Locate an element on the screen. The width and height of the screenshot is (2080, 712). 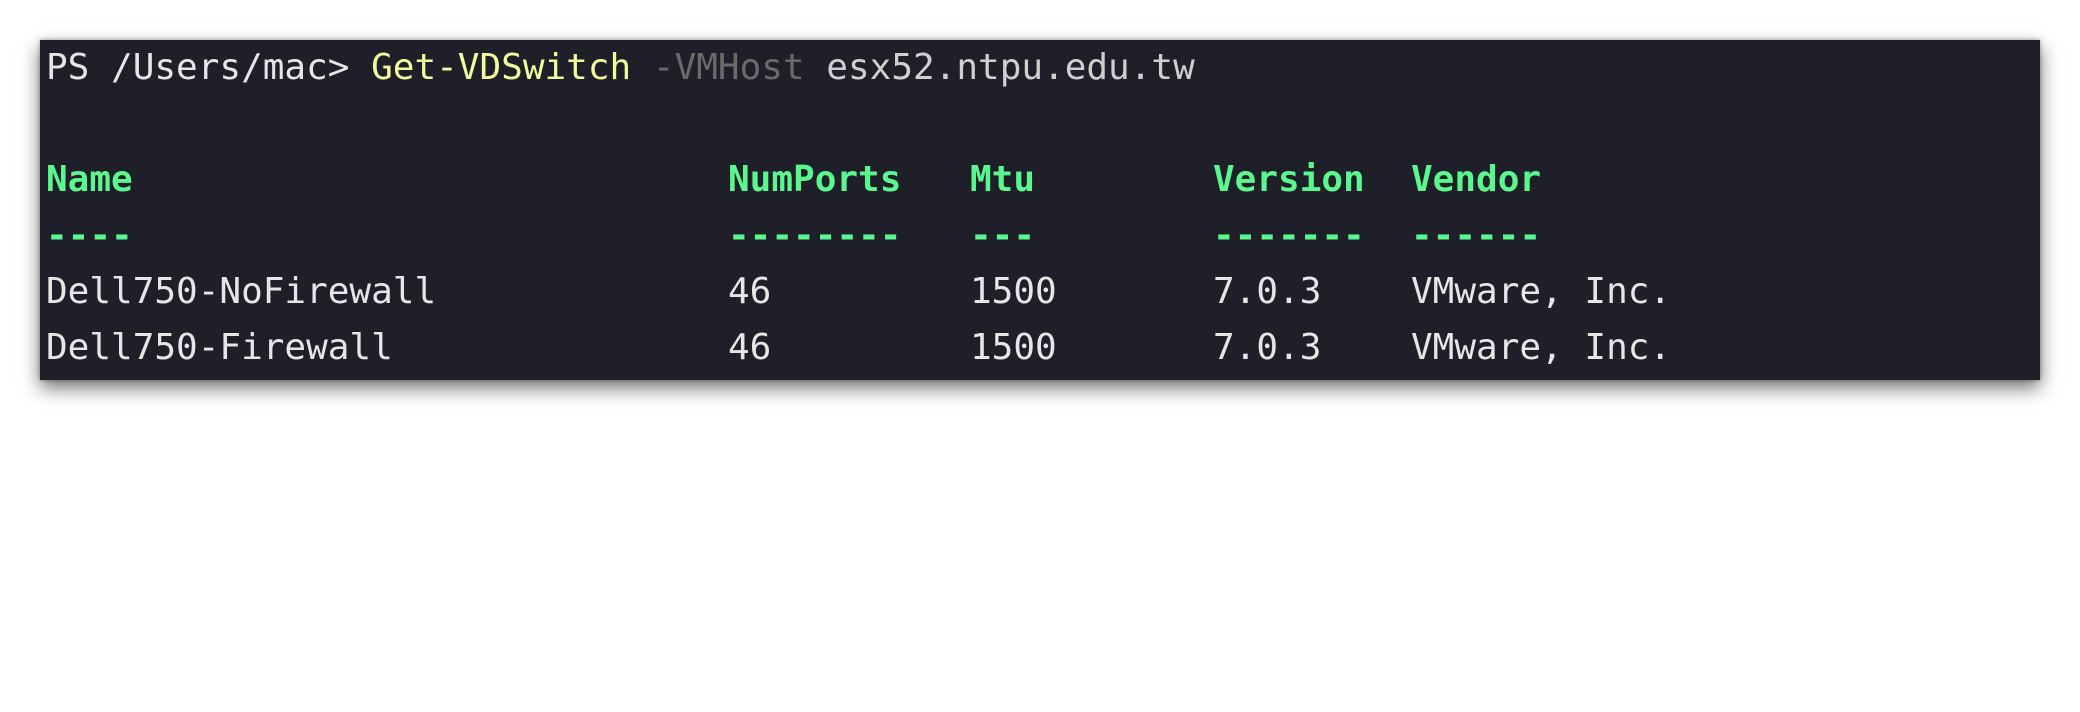
parameter-value: esx52.ntpu.edu.tw is located at coordinates (1010, 67).